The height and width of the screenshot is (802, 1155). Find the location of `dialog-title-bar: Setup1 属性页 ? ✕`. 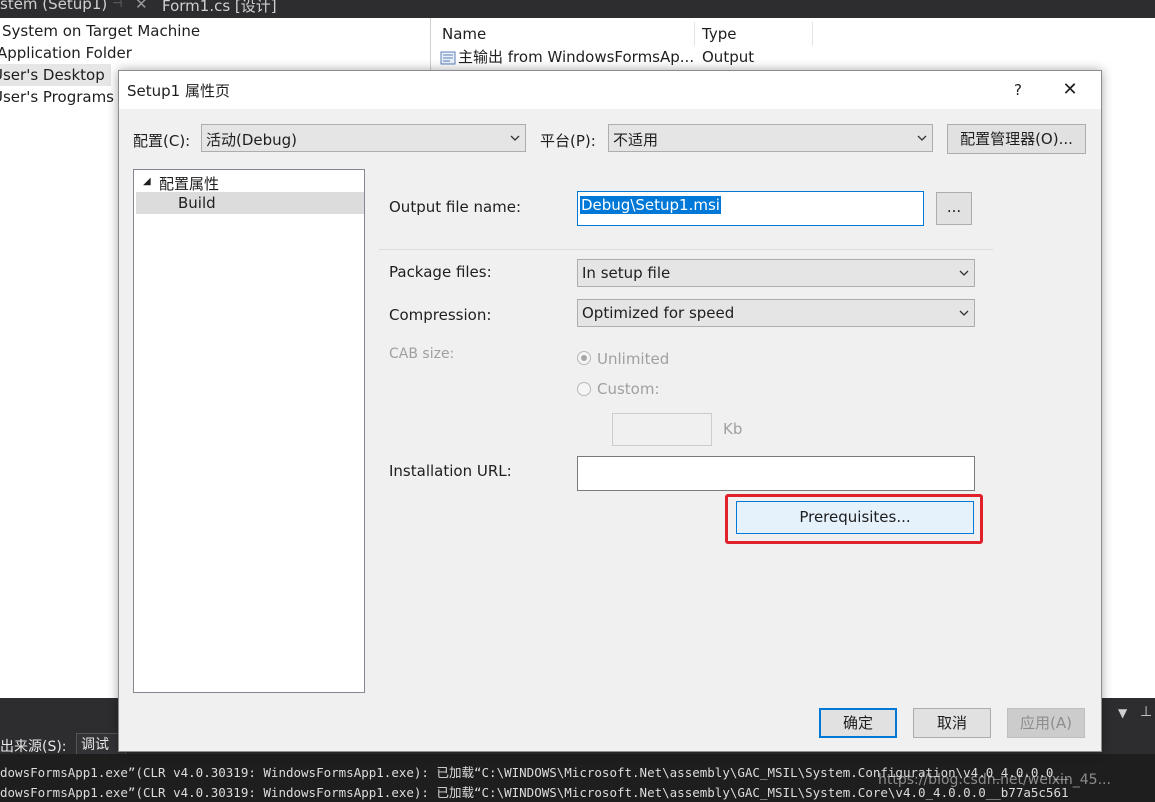

dialog-title-bar: Setup1 属性页 ? ✕ is located at coordinates (610, 90).